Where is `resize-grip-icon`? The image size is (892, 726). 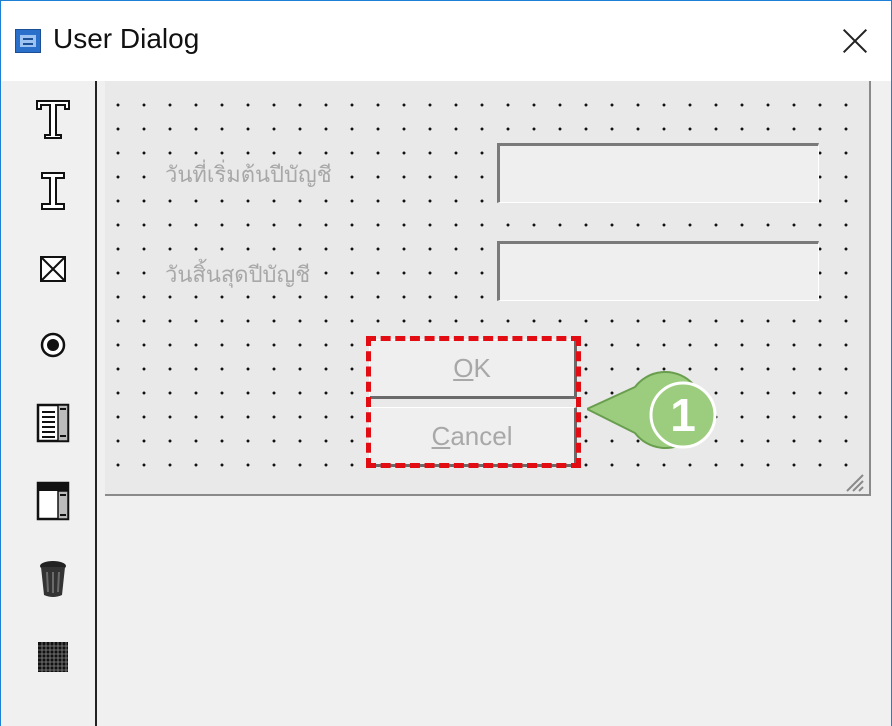 resize-grip-icon is located at coordinates (854, 482).